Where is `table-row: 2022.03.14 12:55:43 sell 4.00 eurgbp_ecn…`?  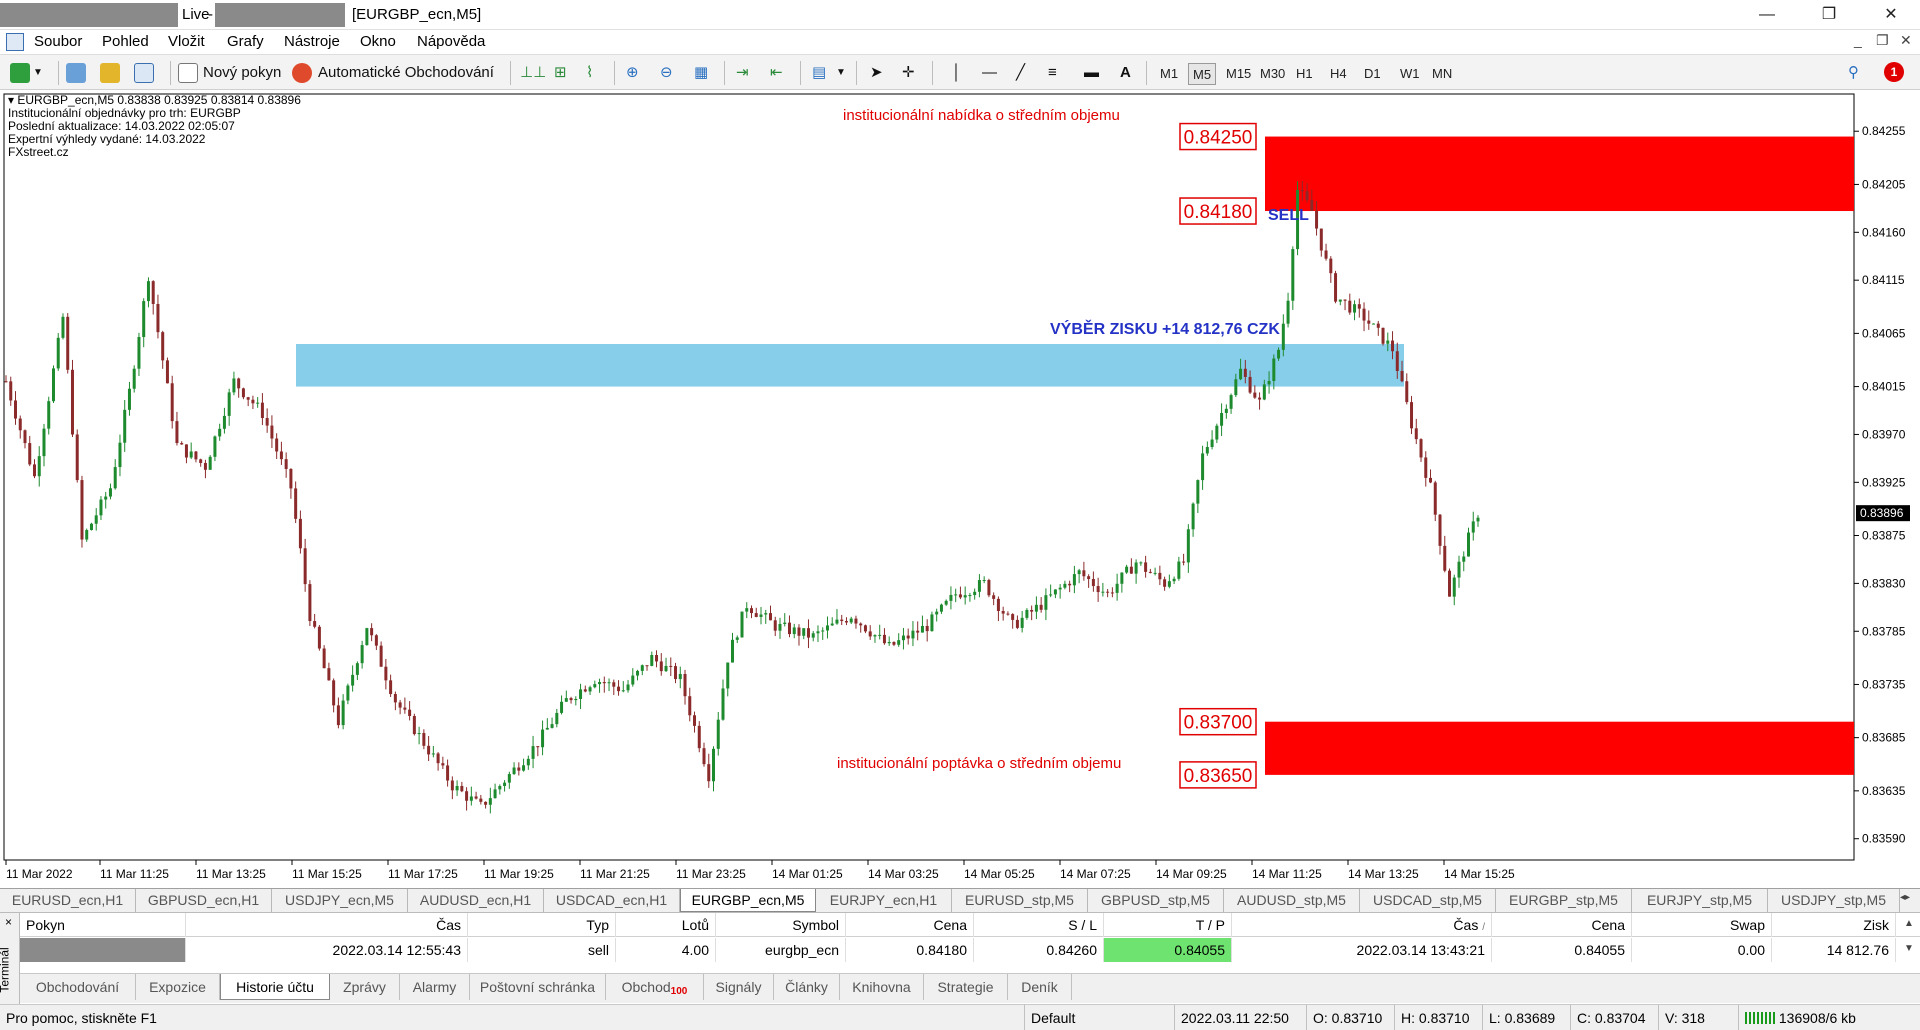
table-row: 2022.03.14 12:55:43 sell 4.00 eurgbp_ecn… is located at coordinates (970, 950).